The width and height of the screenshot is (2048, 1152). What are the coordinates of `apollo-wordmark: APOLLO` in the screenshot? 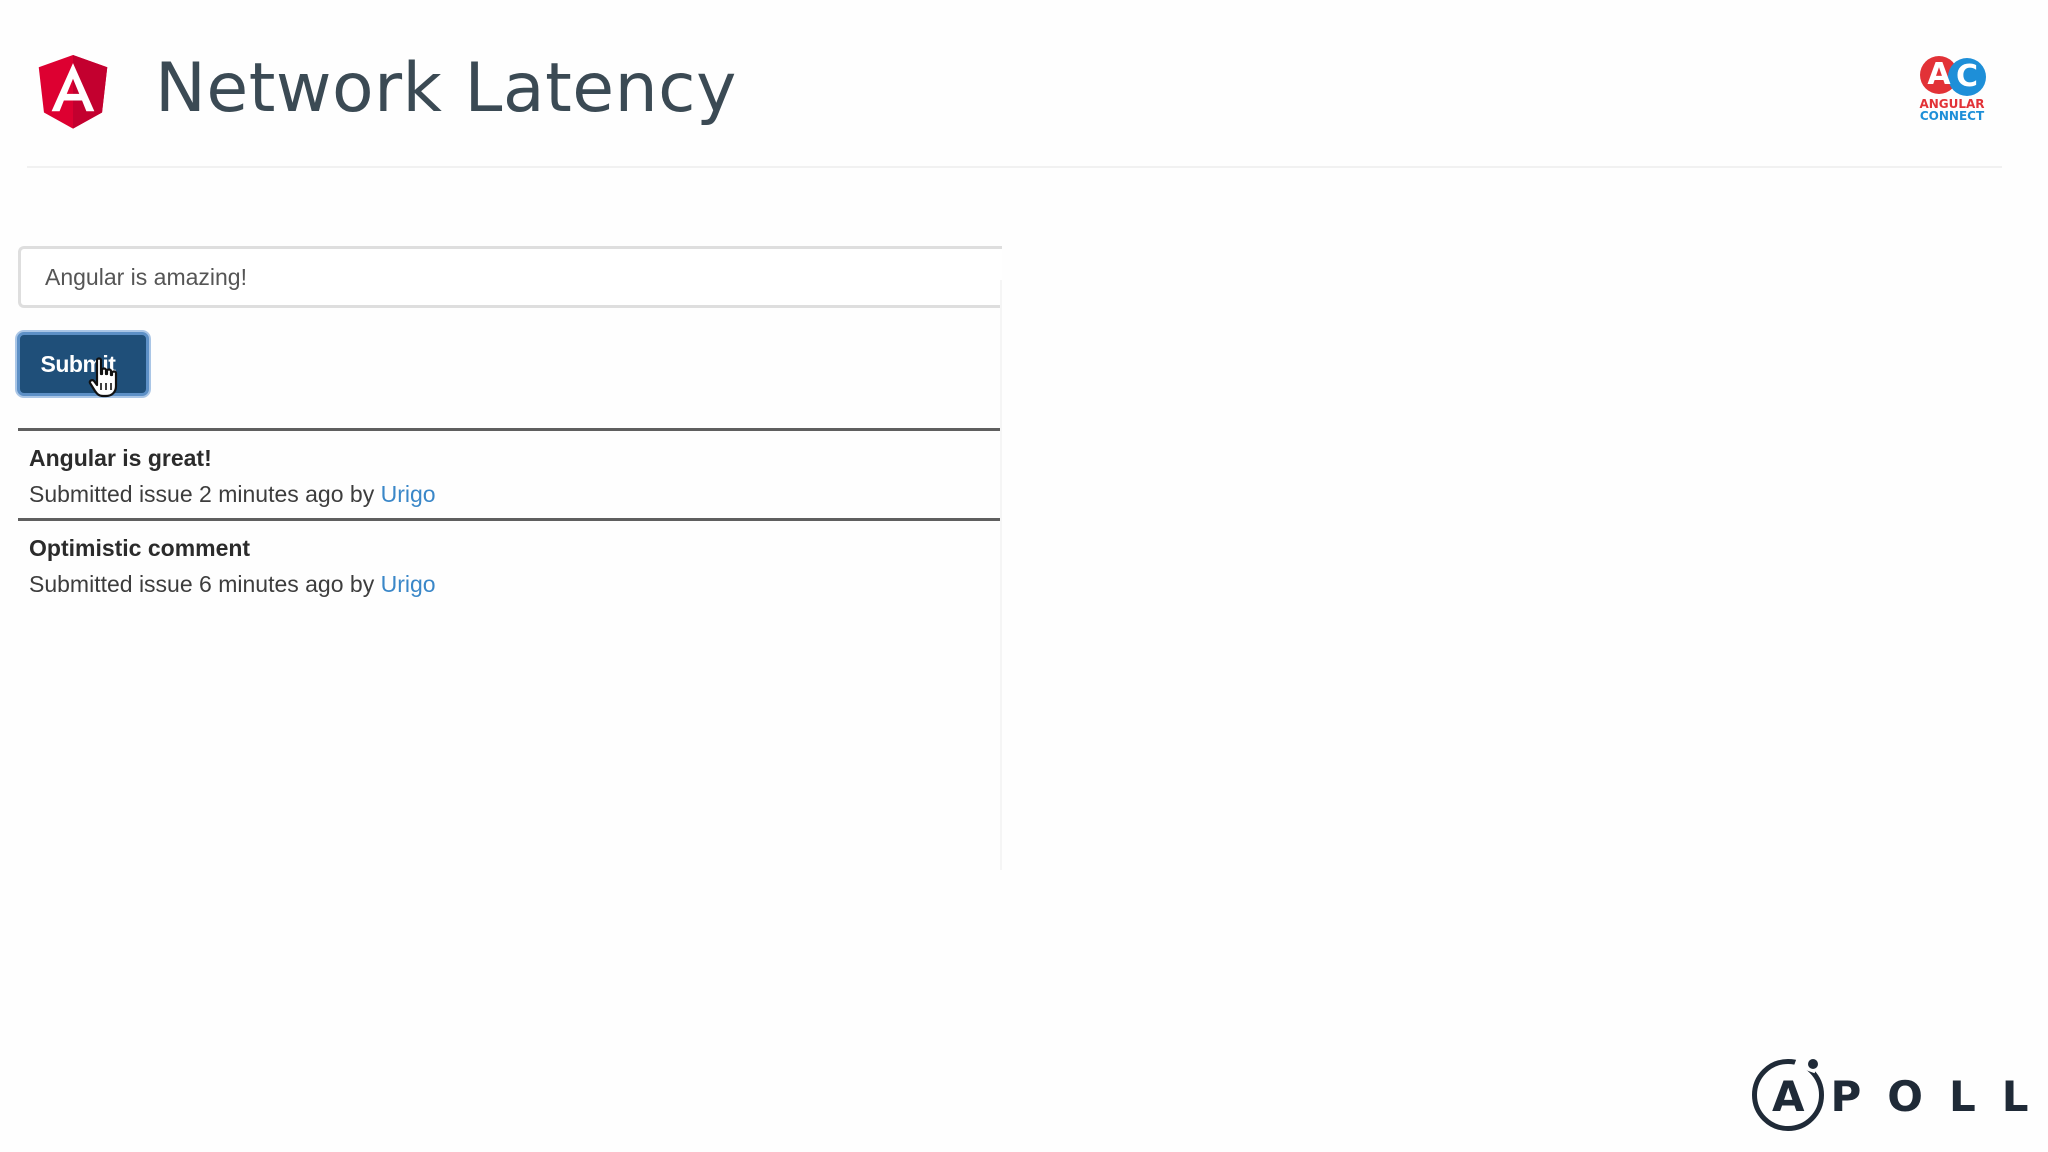 It's located at (1910, 1096).